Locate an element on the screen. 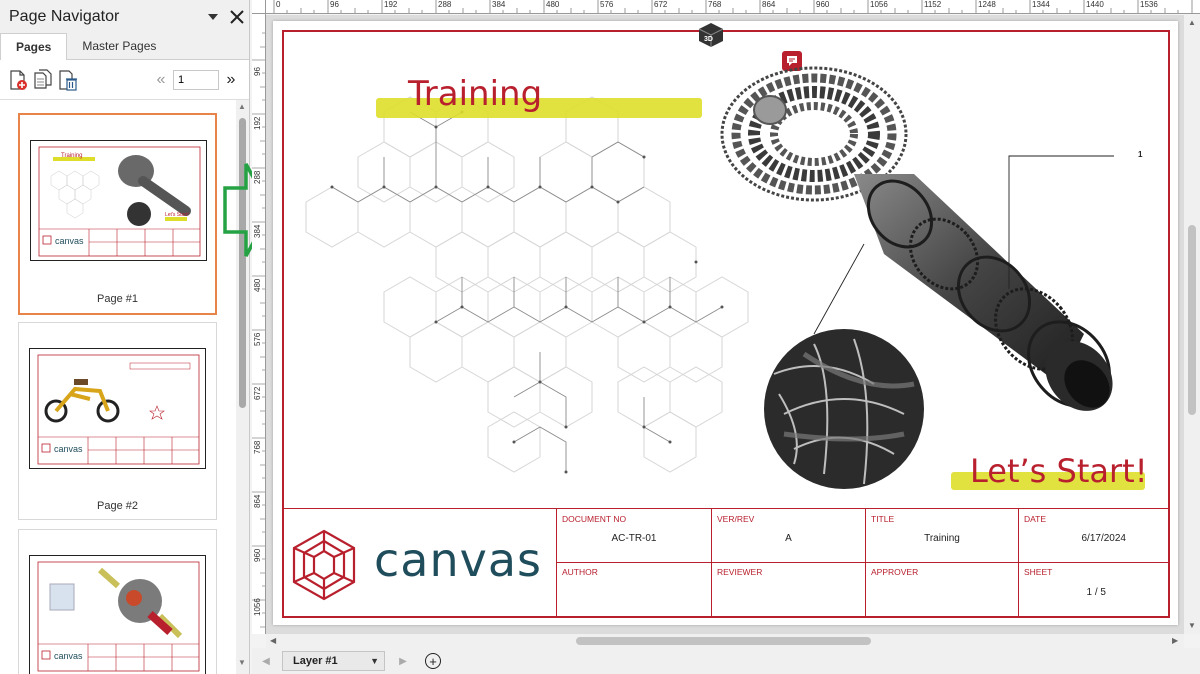 The width and height of the screenshot is (1200, 674). field-value: 6/17/2024 is located at coordinates (1104, 538).